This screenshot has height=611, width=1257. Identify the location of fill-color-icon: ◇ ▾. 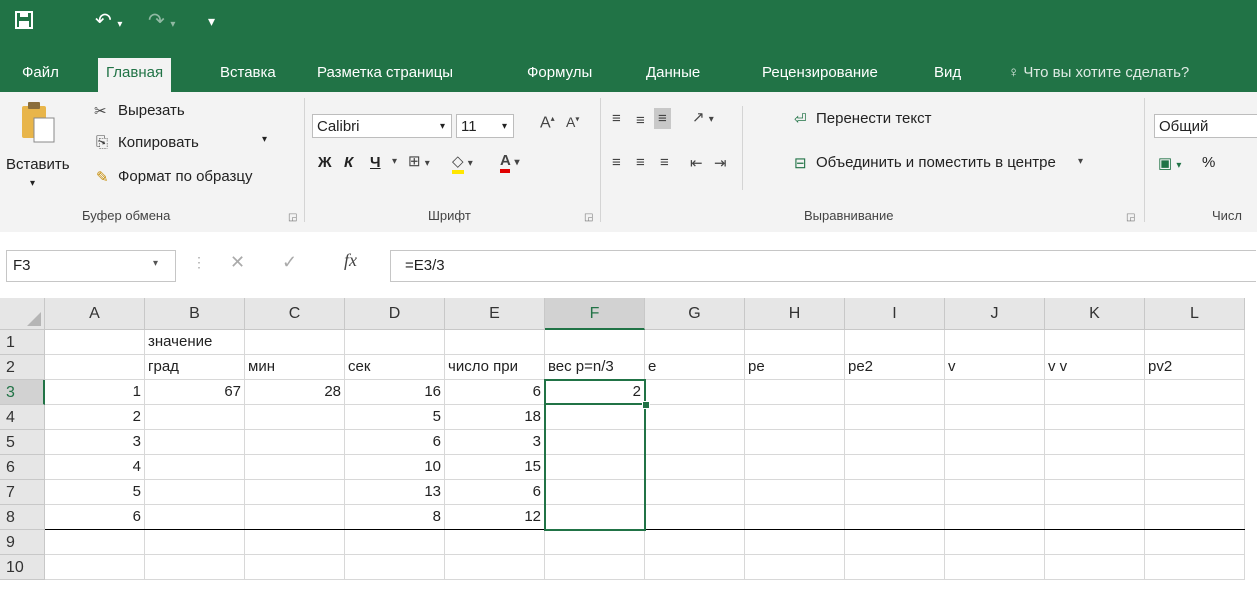
(462, 163).